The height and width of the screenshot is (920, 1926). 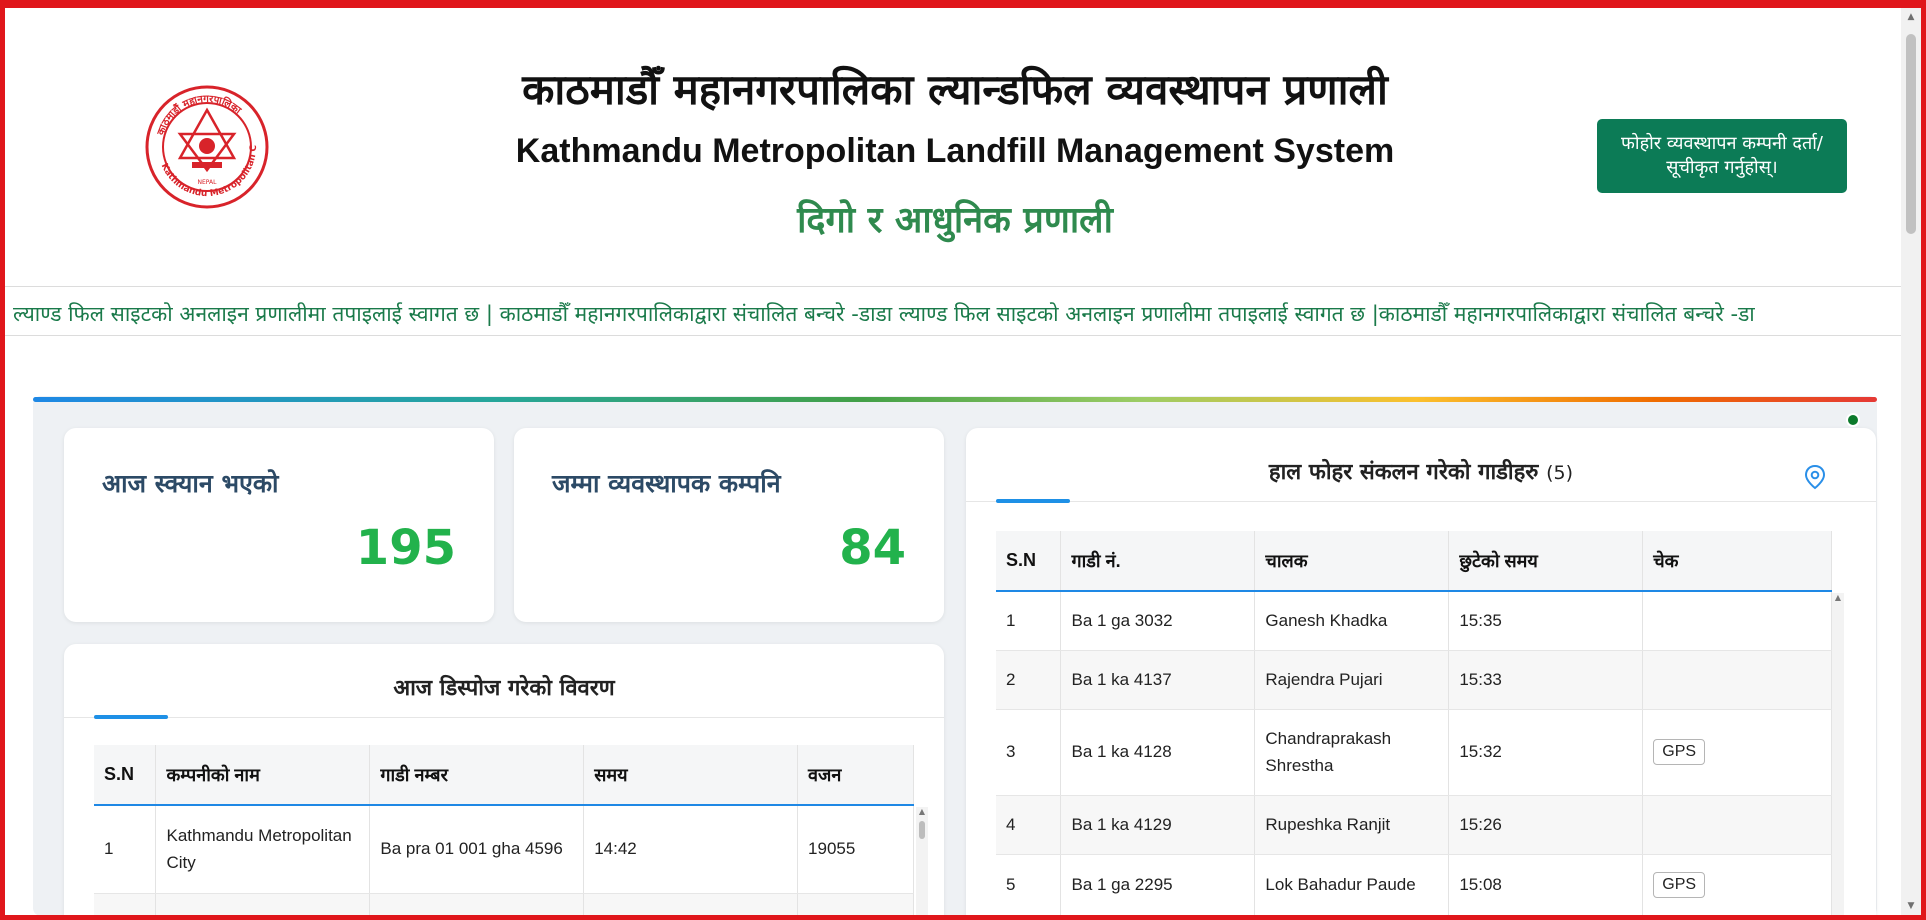 I want to click on cell-vehicle: Ba 1 ga 2295, so click(x=1158, y=885).